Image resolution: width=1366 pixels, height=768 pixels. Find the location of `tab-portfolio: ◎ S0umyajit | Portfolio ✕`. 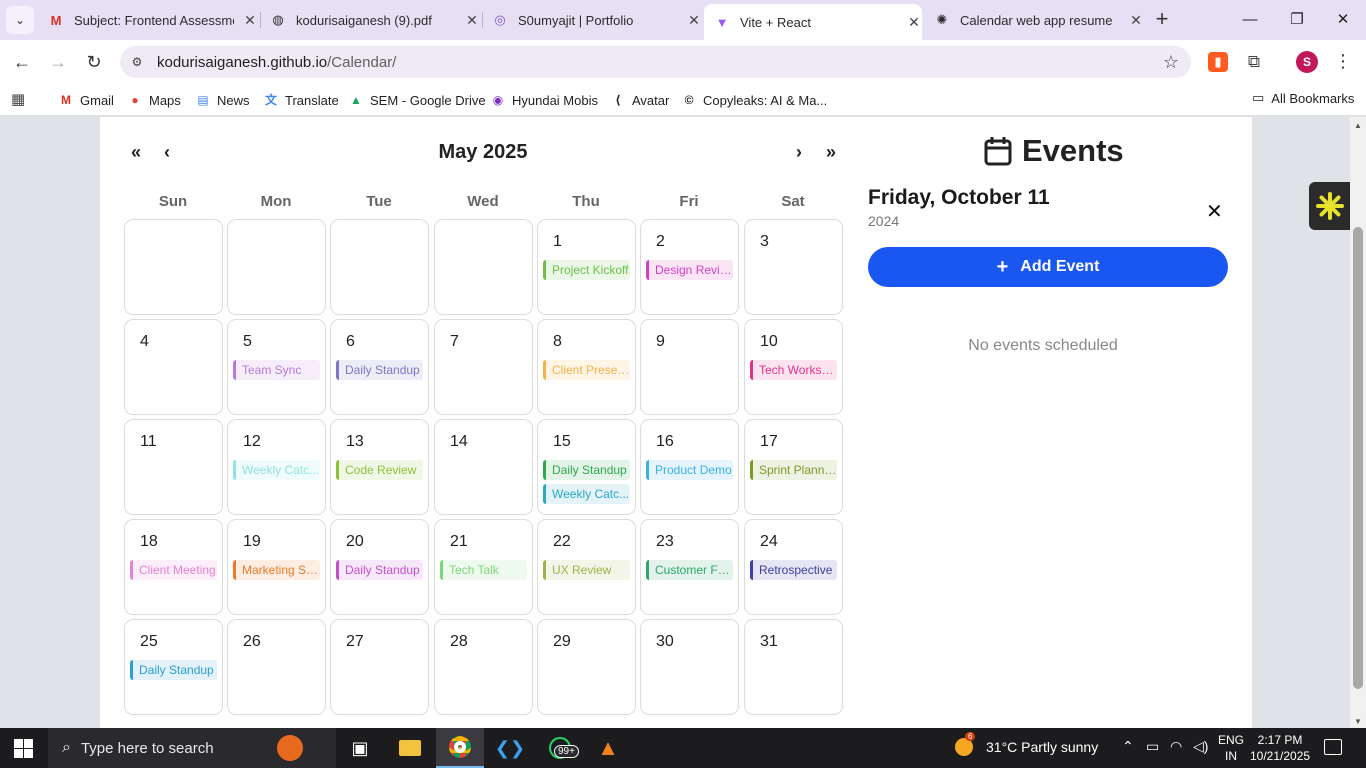

tab-portfolio: ◎ S0umyajit | Portfolio ✕ is located at coordinates (593, 20).